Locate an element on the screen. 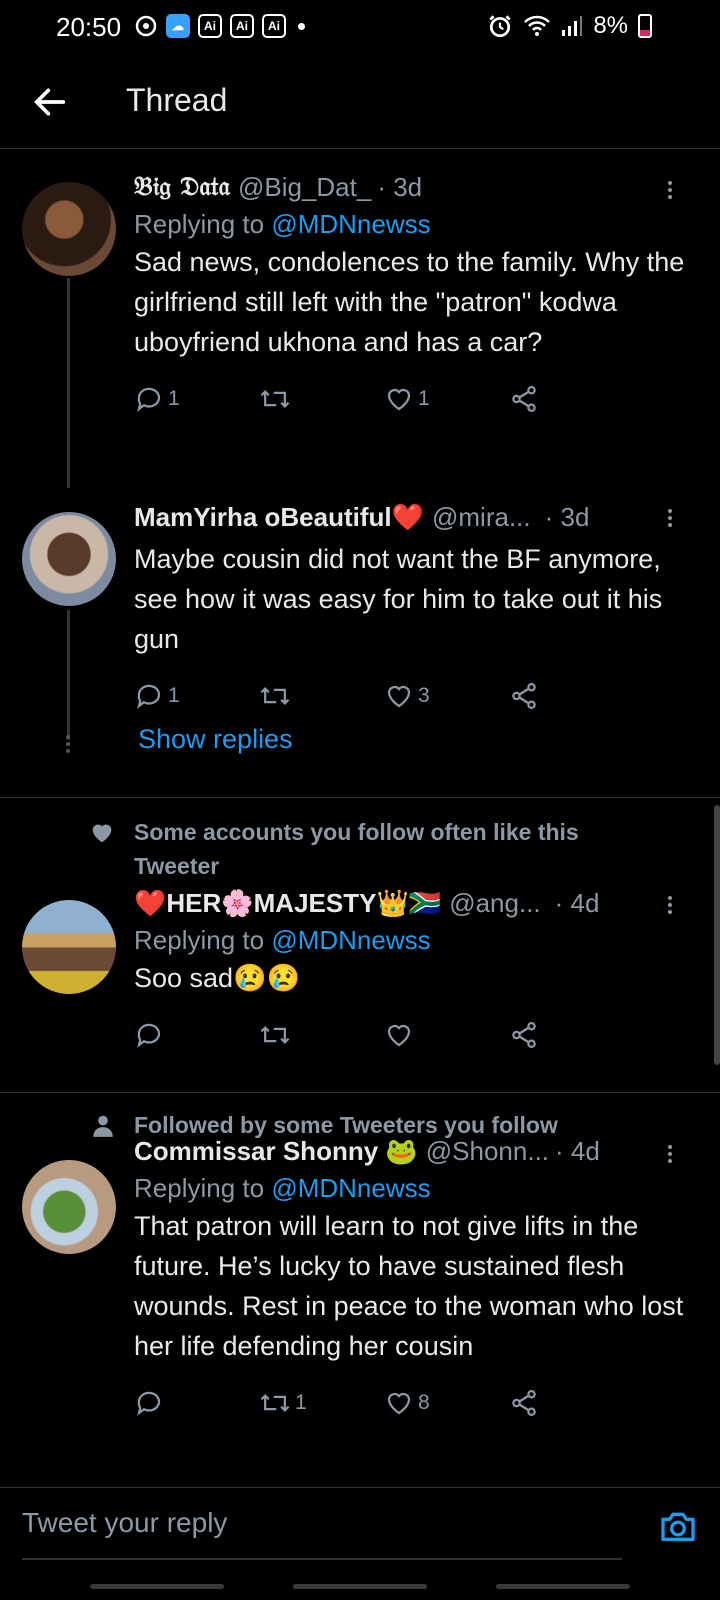 The width and height of the screenshot is (720, 1600). display-name: MamYirha oBeautiful❤️ is located at coordinates (279, 517).